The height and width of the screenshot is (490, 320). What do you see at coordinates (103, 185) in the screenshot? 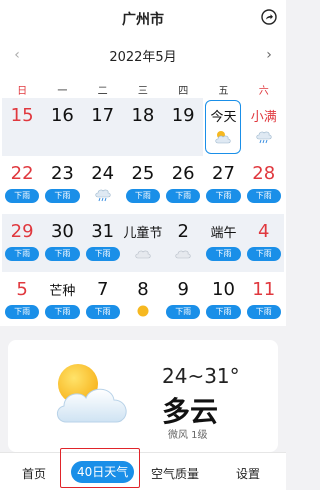
I see `calendar-day: 24` at bounding box center [103, 185].